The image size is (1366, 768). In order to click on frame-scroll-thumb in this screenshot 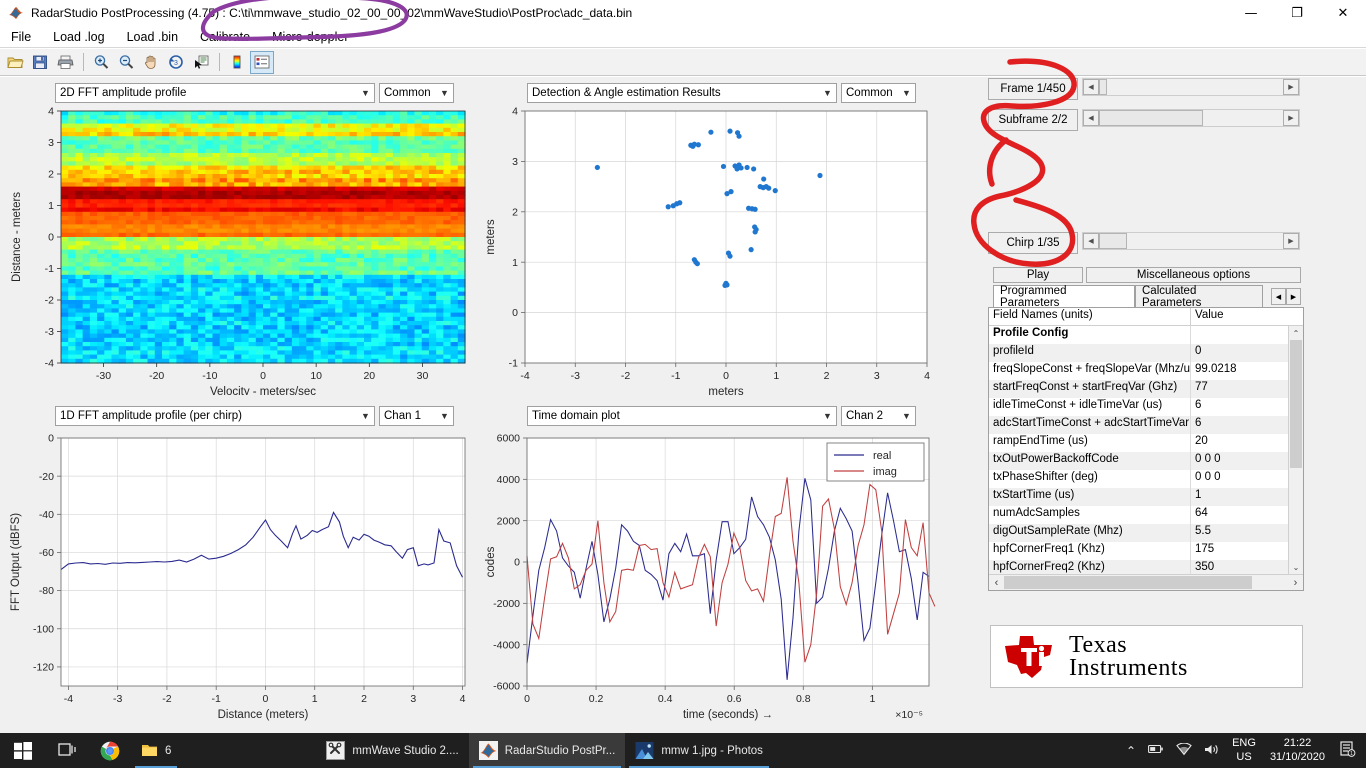, I will do `click(1103, 87)`.